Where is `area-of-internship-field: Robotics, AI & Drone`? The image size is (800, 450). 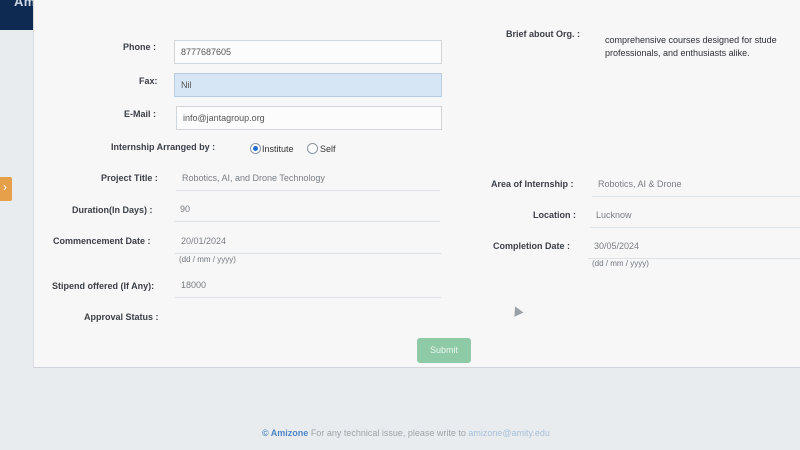 area-of-internship-field: Robotics, AI & Drone is located at coordinates (696, 185).